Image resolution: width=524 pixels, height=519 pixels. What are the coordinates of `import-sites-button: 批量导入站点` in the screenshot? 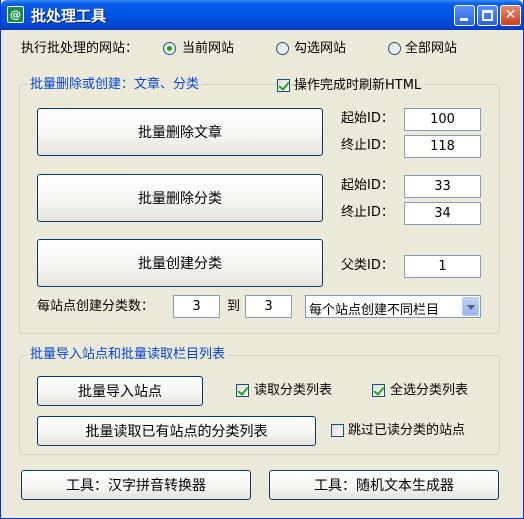 It's located at (120, 391).